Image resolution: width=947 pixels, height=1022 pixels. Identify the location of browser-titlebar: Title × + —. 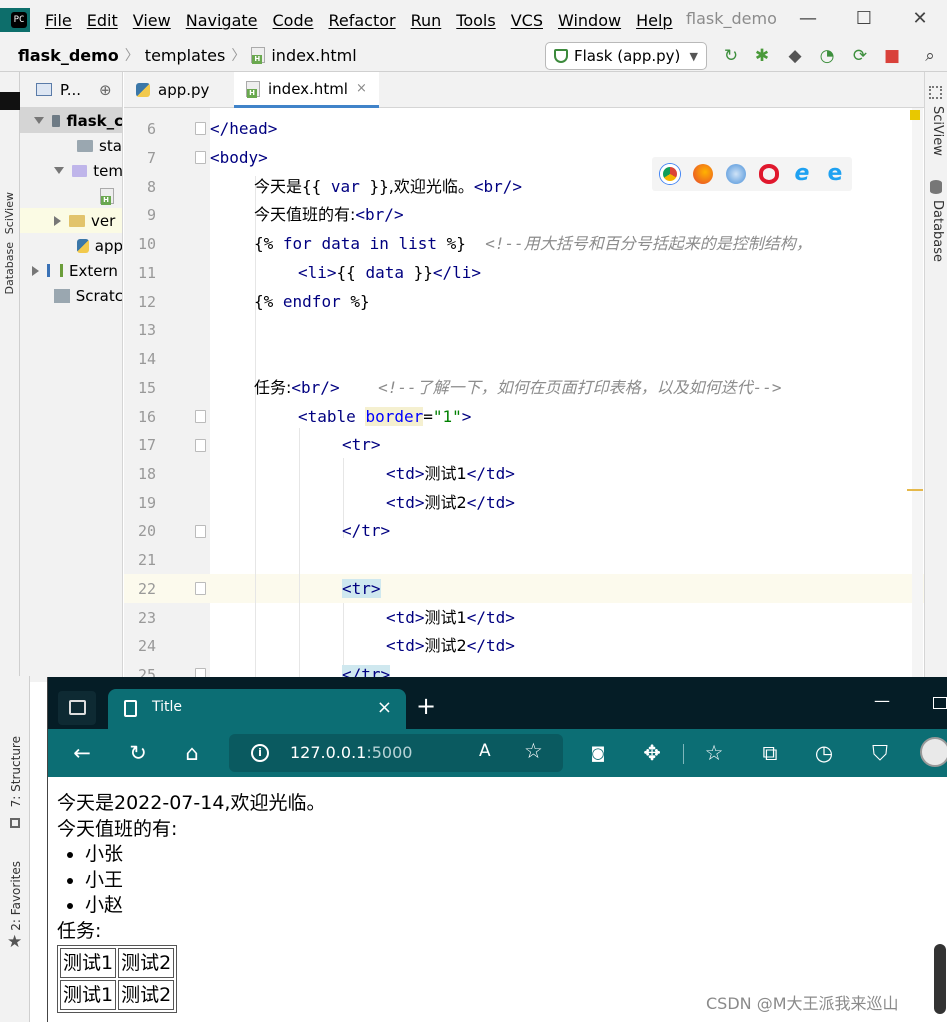
(497, 703).